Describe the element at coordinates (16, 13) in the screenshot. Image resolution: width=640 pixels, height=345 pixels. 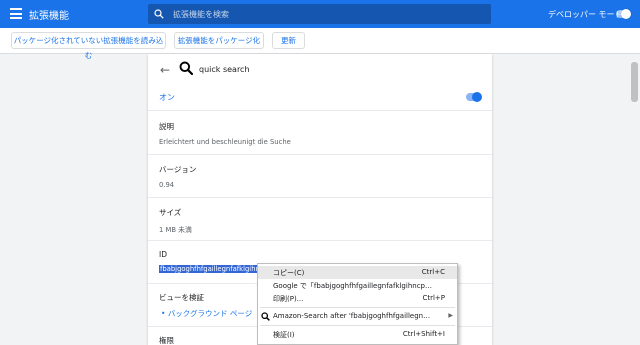
I see `menu-icon` at that location.